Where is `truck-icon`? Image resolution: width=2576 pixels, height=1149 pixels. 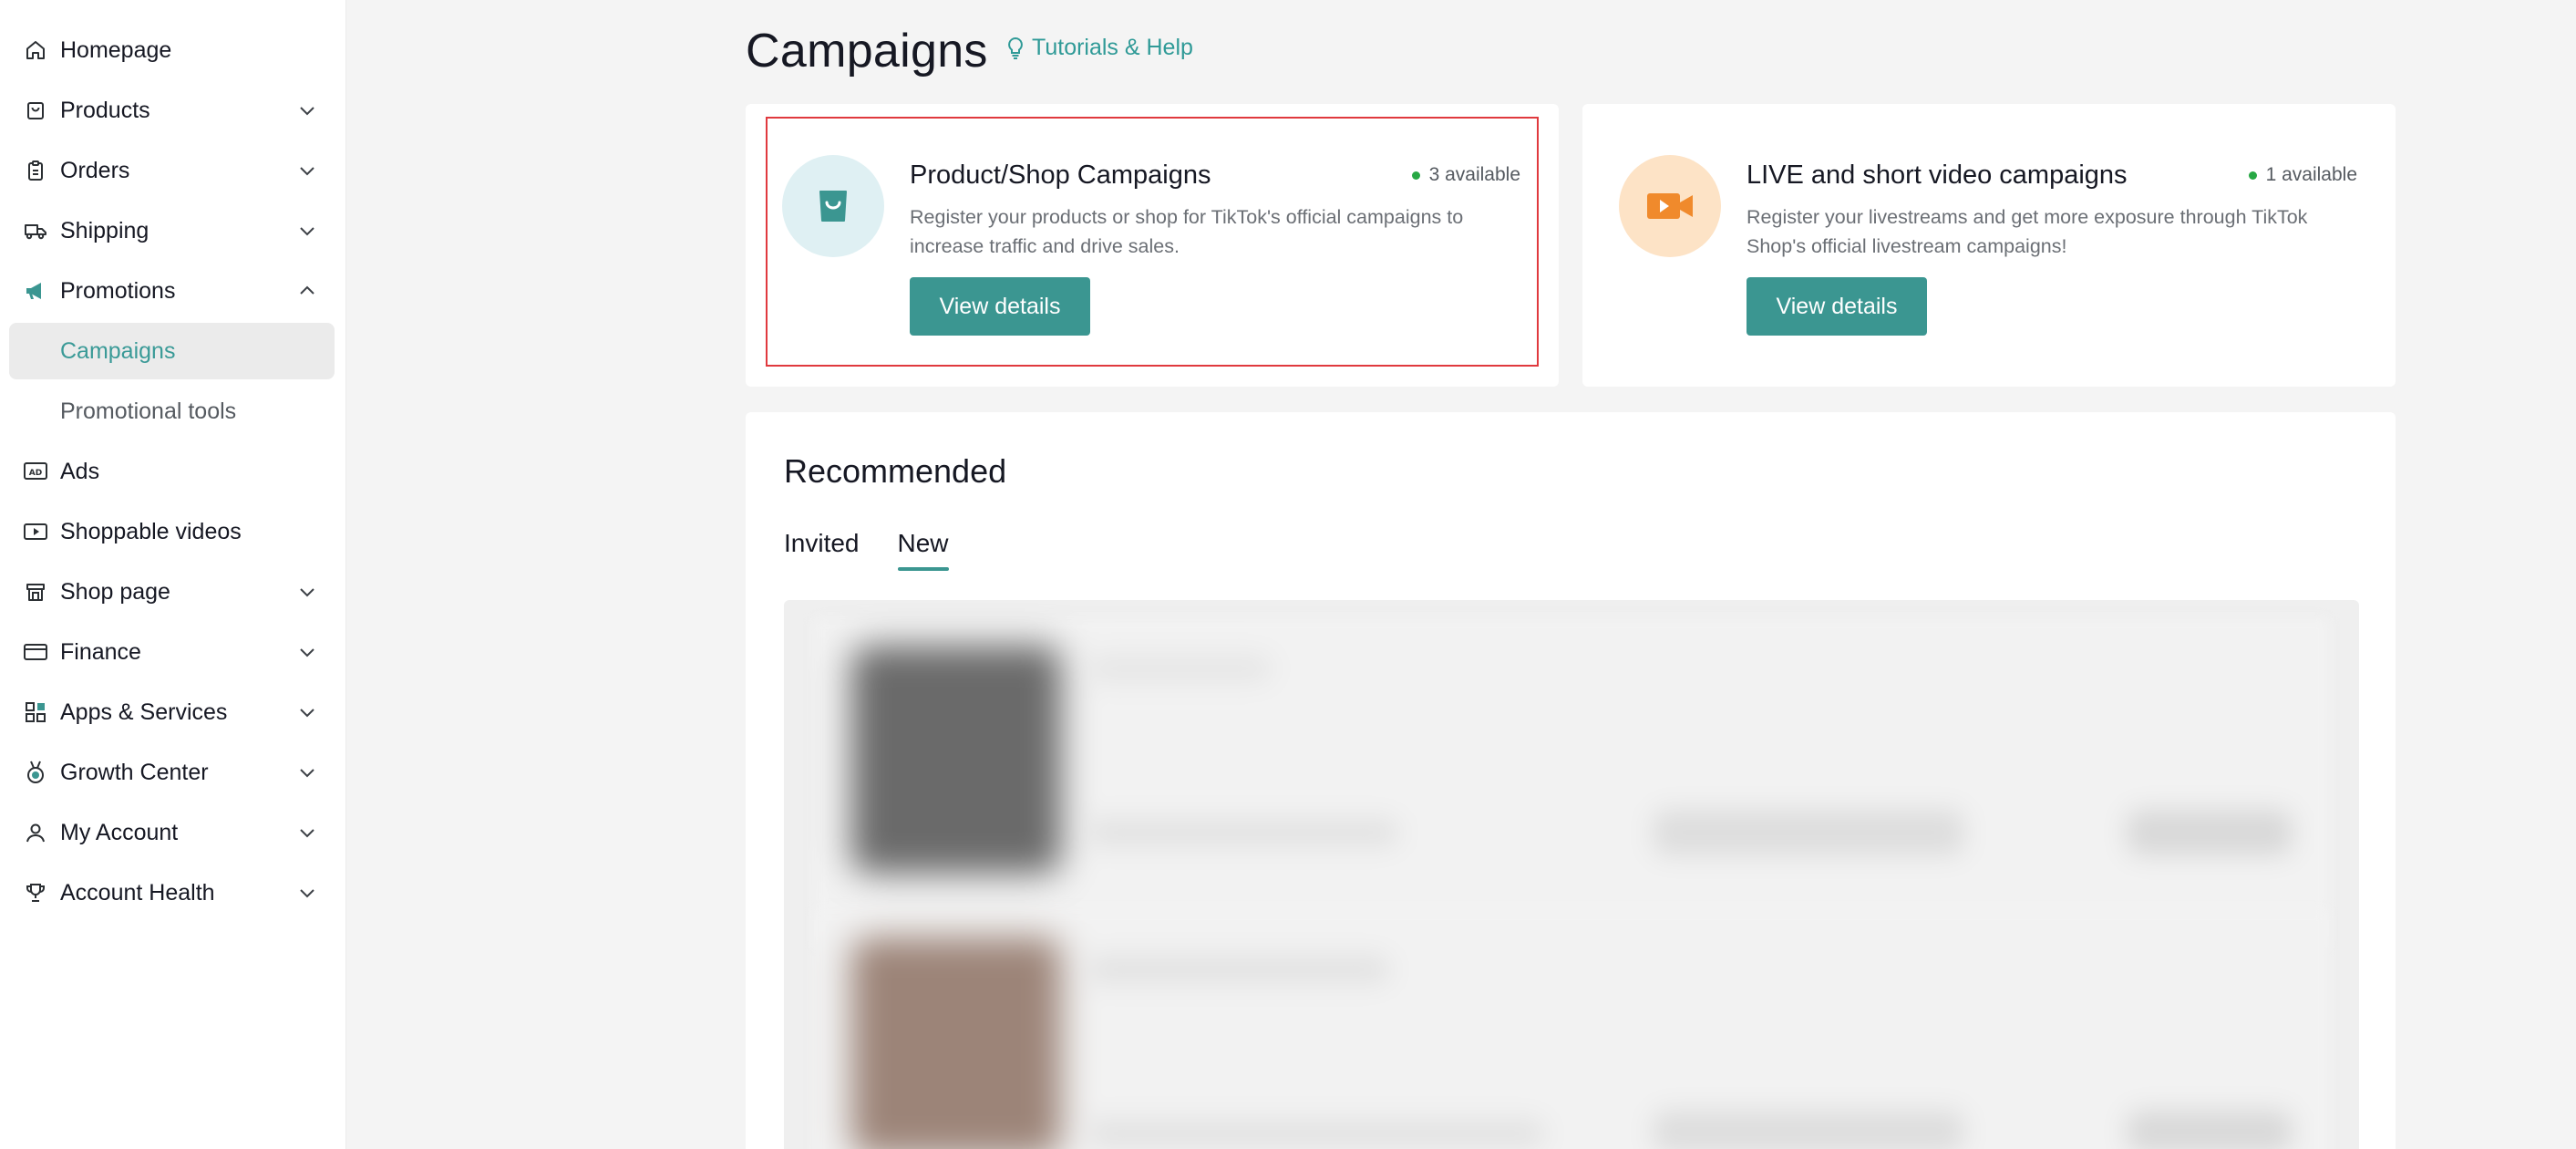
truck-icon is located at coordinates (35, 231).